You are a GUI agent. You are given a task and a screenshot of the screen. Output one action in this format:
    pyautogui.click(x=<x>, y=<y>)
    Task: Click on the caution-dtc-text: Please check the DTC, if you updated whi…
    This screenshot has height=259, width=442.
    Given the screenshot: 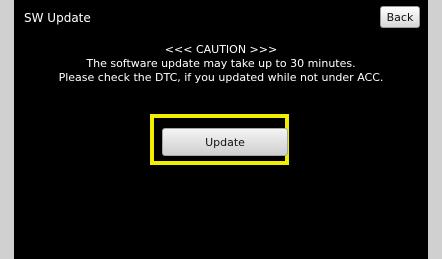 What is the action you would take?
    pyautogui.click(x=221, y=77)
    